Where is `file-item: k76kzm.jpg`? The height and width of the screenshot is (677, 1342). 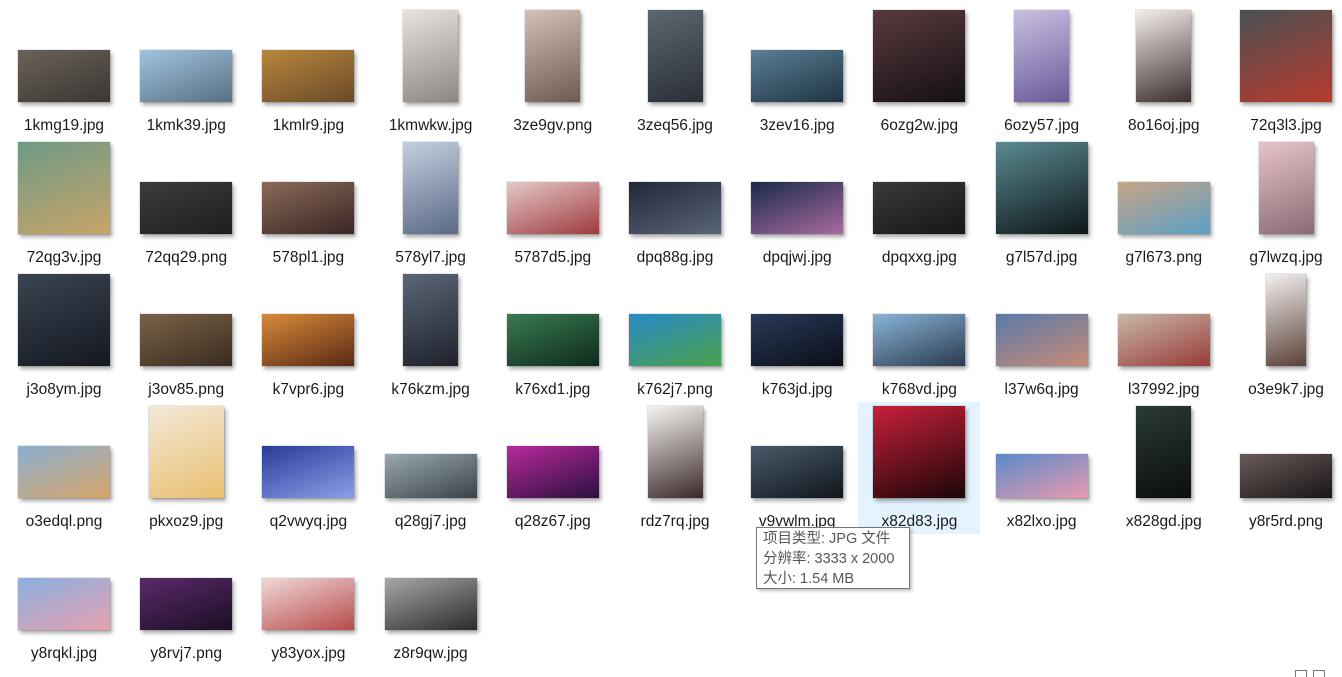
file-item: k76kzm.jpg is located at coordinates (431, 336).